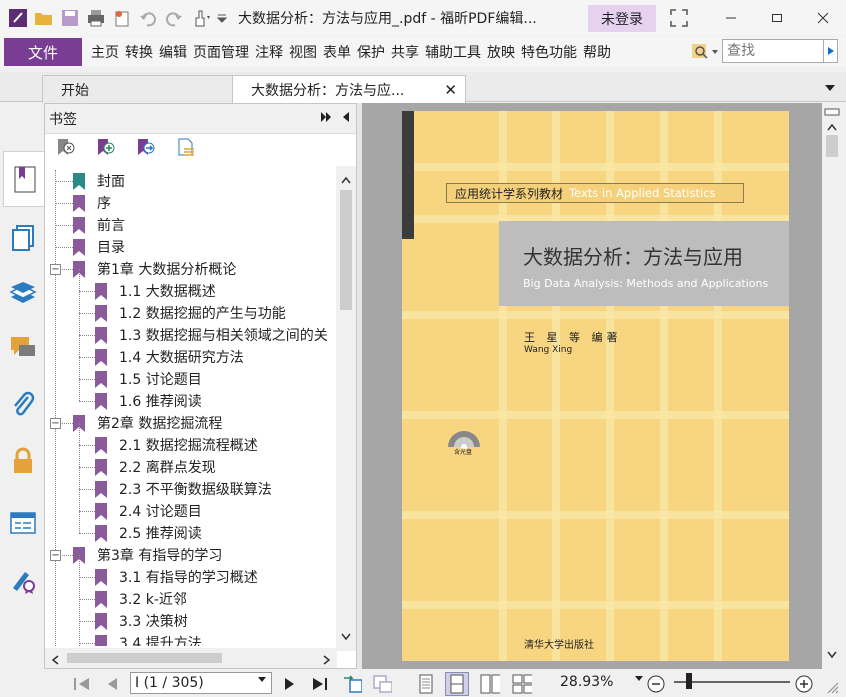 The width and height of the screenshot is (846, 697). Describe the element at coordinates (183, 489) in the screenshot. I see `bookmark-item: 2.3 不平衡数据级联算法` at that location.